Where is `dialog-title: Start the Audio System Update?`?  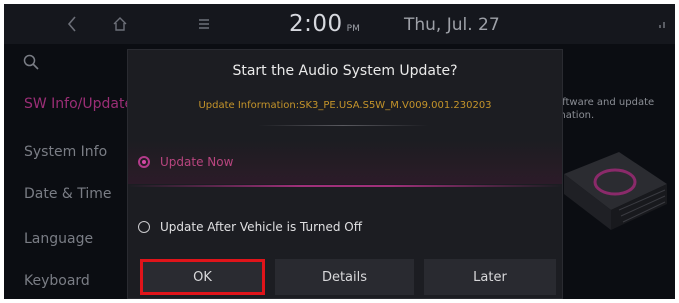
dialog-title: Start the Audio System Update? is located at coordinates (345, 71).